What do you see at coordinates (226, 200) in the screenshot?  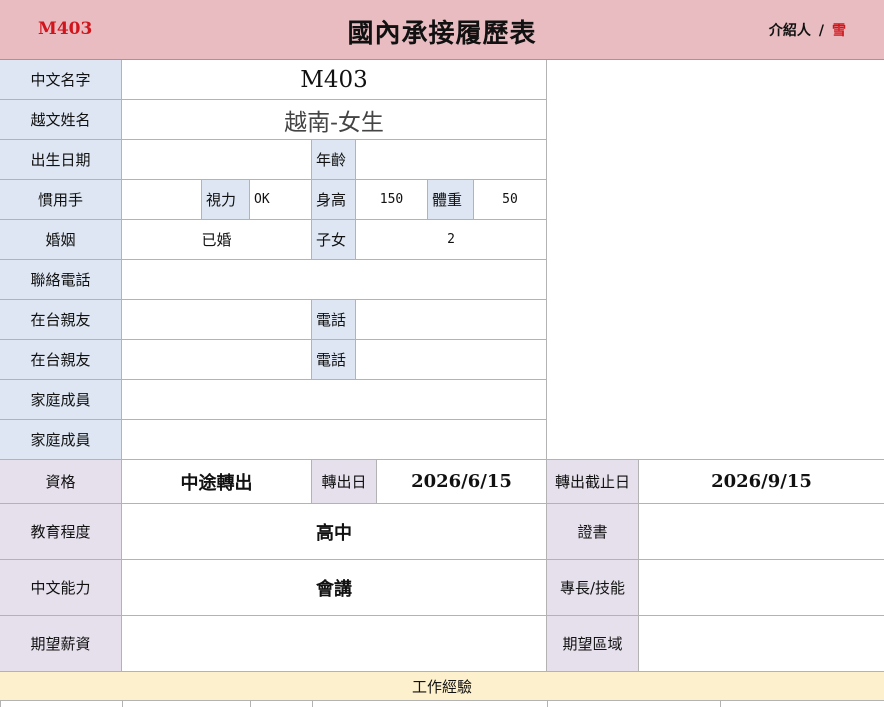 I see `vision-label: 視力` at bounding box center [226, 200].